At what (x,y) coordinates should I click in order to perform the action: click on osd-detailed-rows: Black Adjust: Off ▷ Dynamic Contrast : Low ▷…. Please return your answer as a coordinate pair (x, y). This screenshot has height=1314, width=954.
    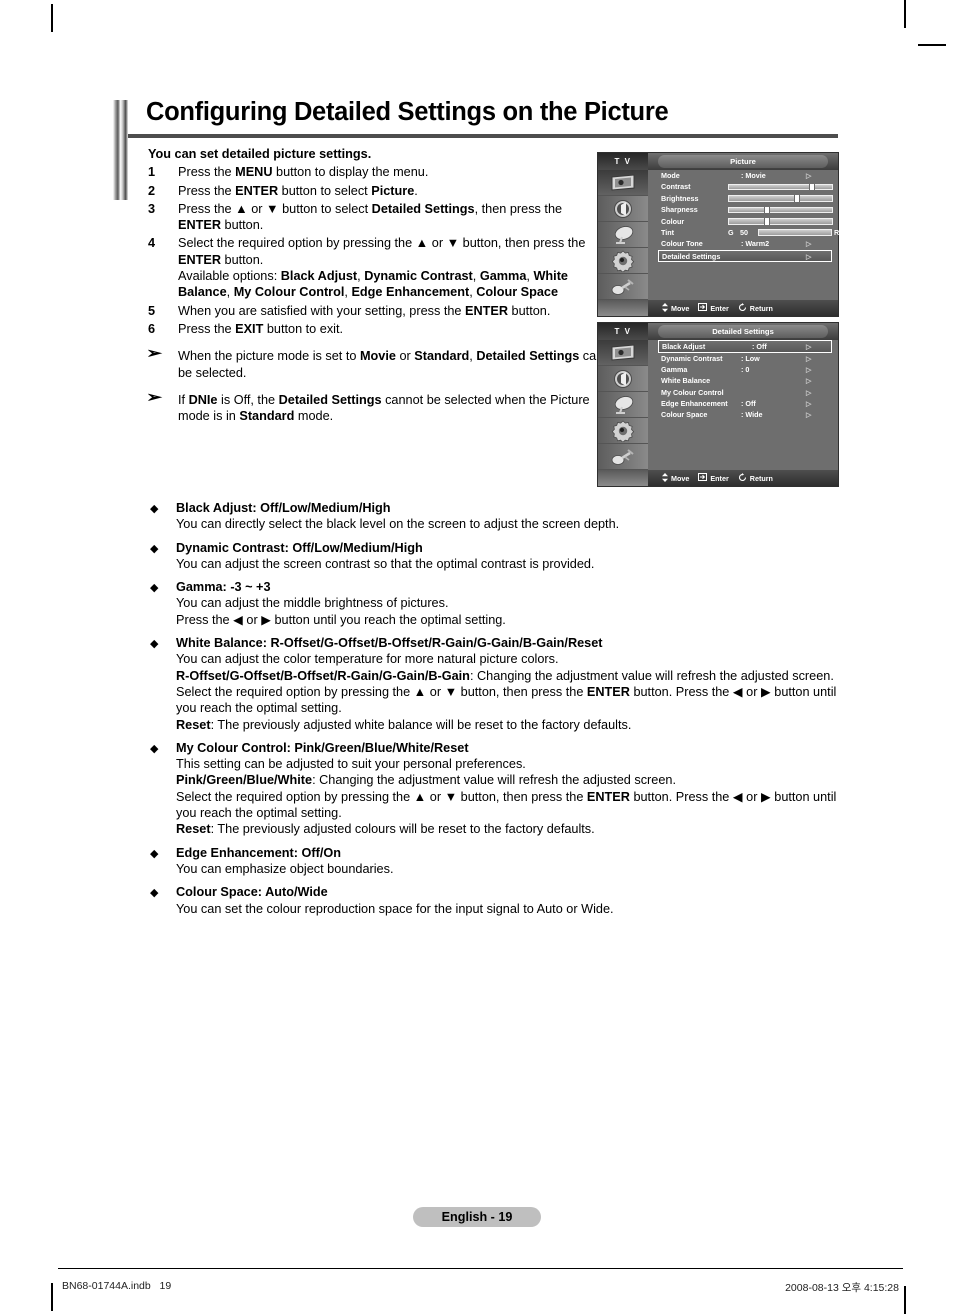
    Looking at the image, I should click on (743, 405).